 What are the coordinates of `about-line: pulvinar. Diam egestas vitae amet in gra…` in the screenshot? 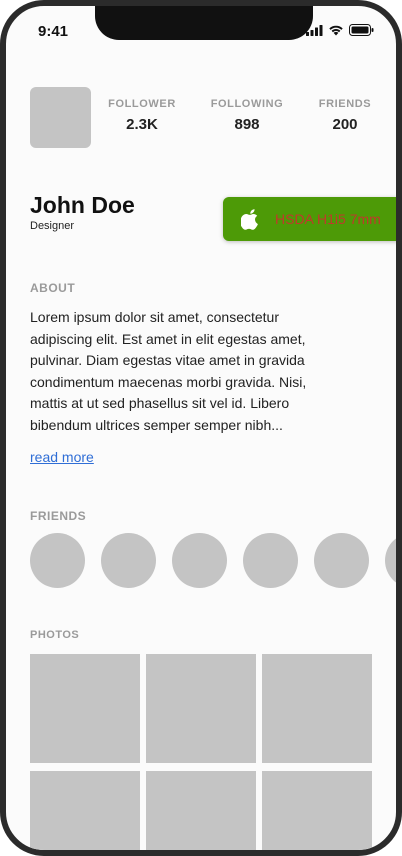 It's located at (167, 360).